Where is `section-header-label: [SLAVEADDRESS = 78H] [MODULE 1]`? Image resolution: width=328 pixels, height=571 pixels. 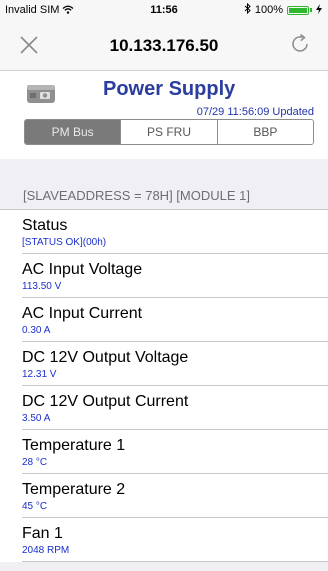 section-header-label: [SLAVEADDRESS = 78H] [MODULE 1] is located at coordinates (136, 195).